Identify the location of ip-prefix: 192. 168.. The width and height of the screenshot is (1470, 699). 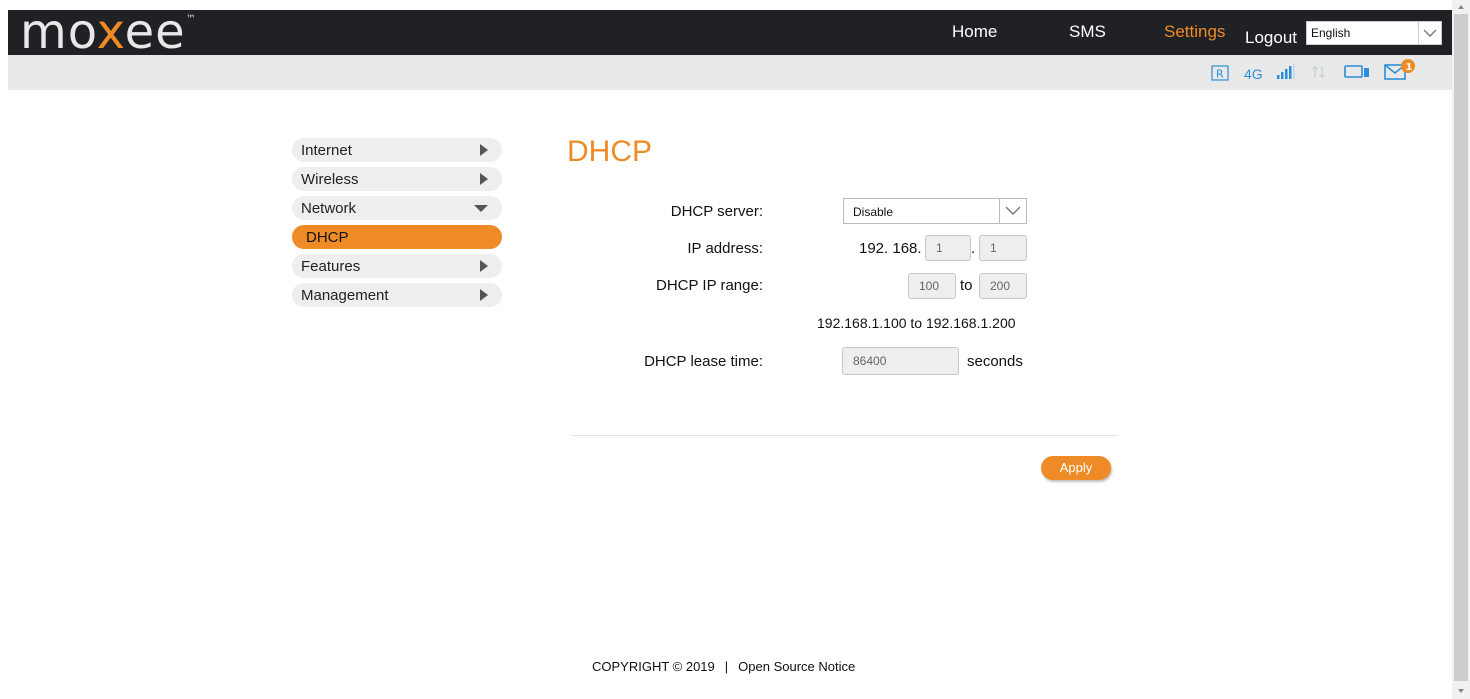
(890, 248).